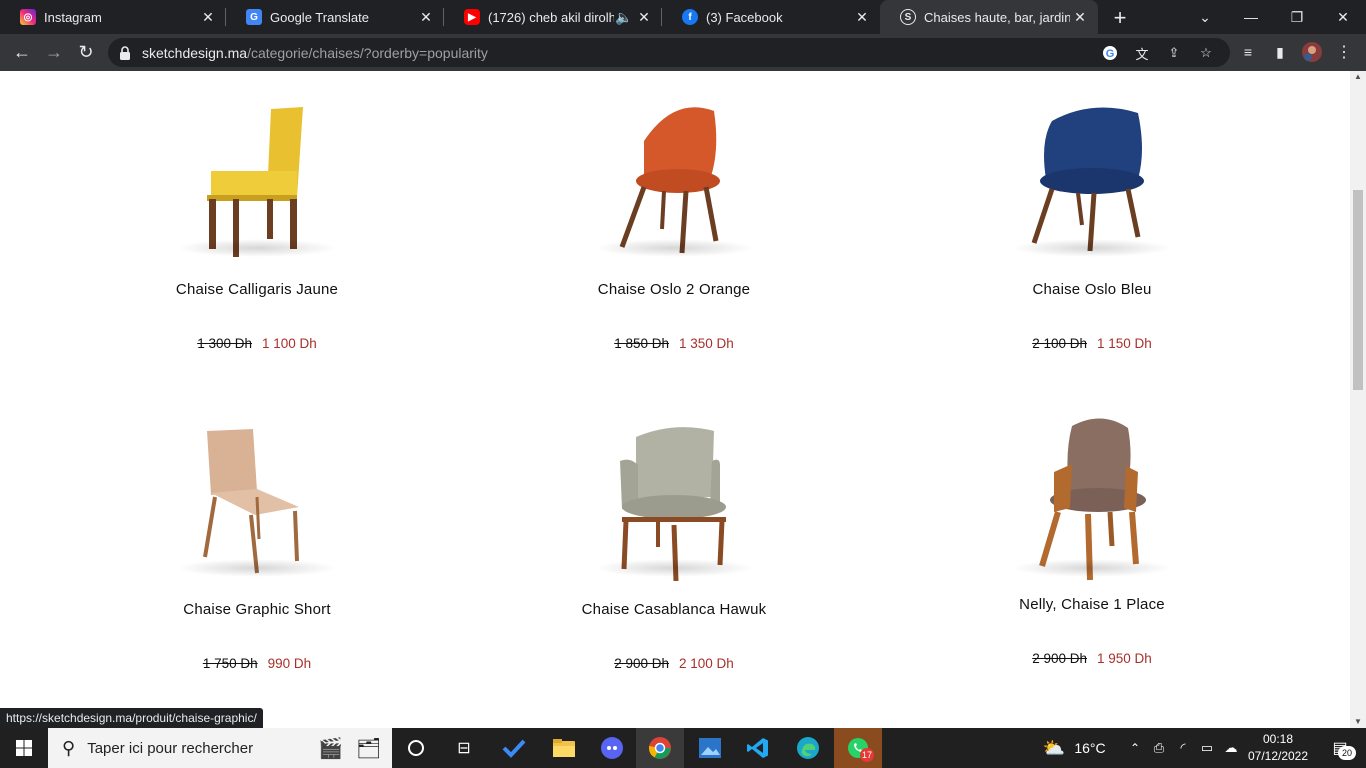 Image resolution: width=1366 pixels, height=768 pixels. I want to click on search-highlight-icon: 🗂, so click(369, 748).